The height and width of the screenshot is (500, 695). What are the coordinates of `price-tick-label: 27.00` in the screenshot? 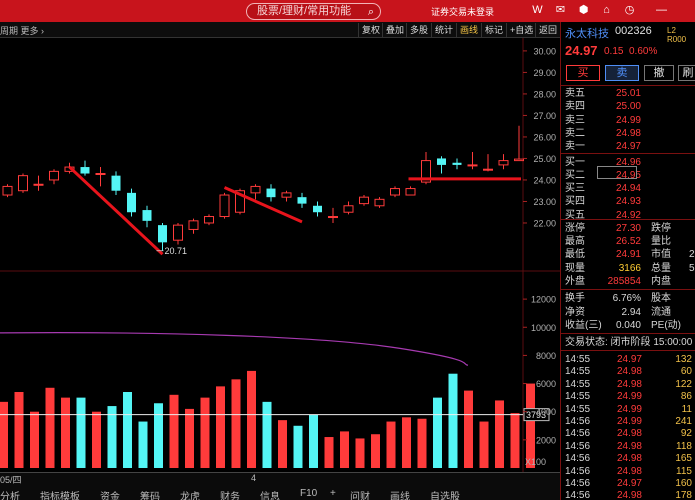 It's located at (544, 116).